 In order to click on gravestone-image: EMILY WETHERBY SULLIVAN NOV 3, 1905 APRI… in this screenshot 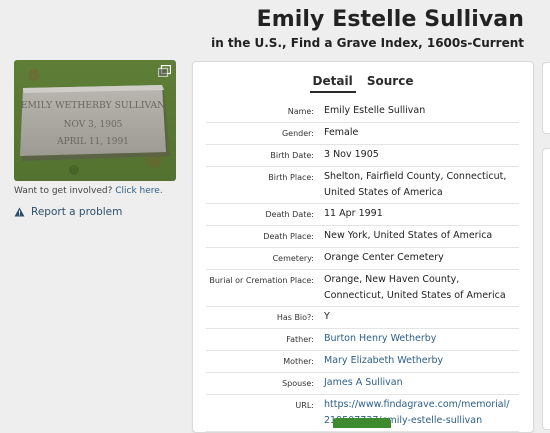, I will do `click(95, 120)`.